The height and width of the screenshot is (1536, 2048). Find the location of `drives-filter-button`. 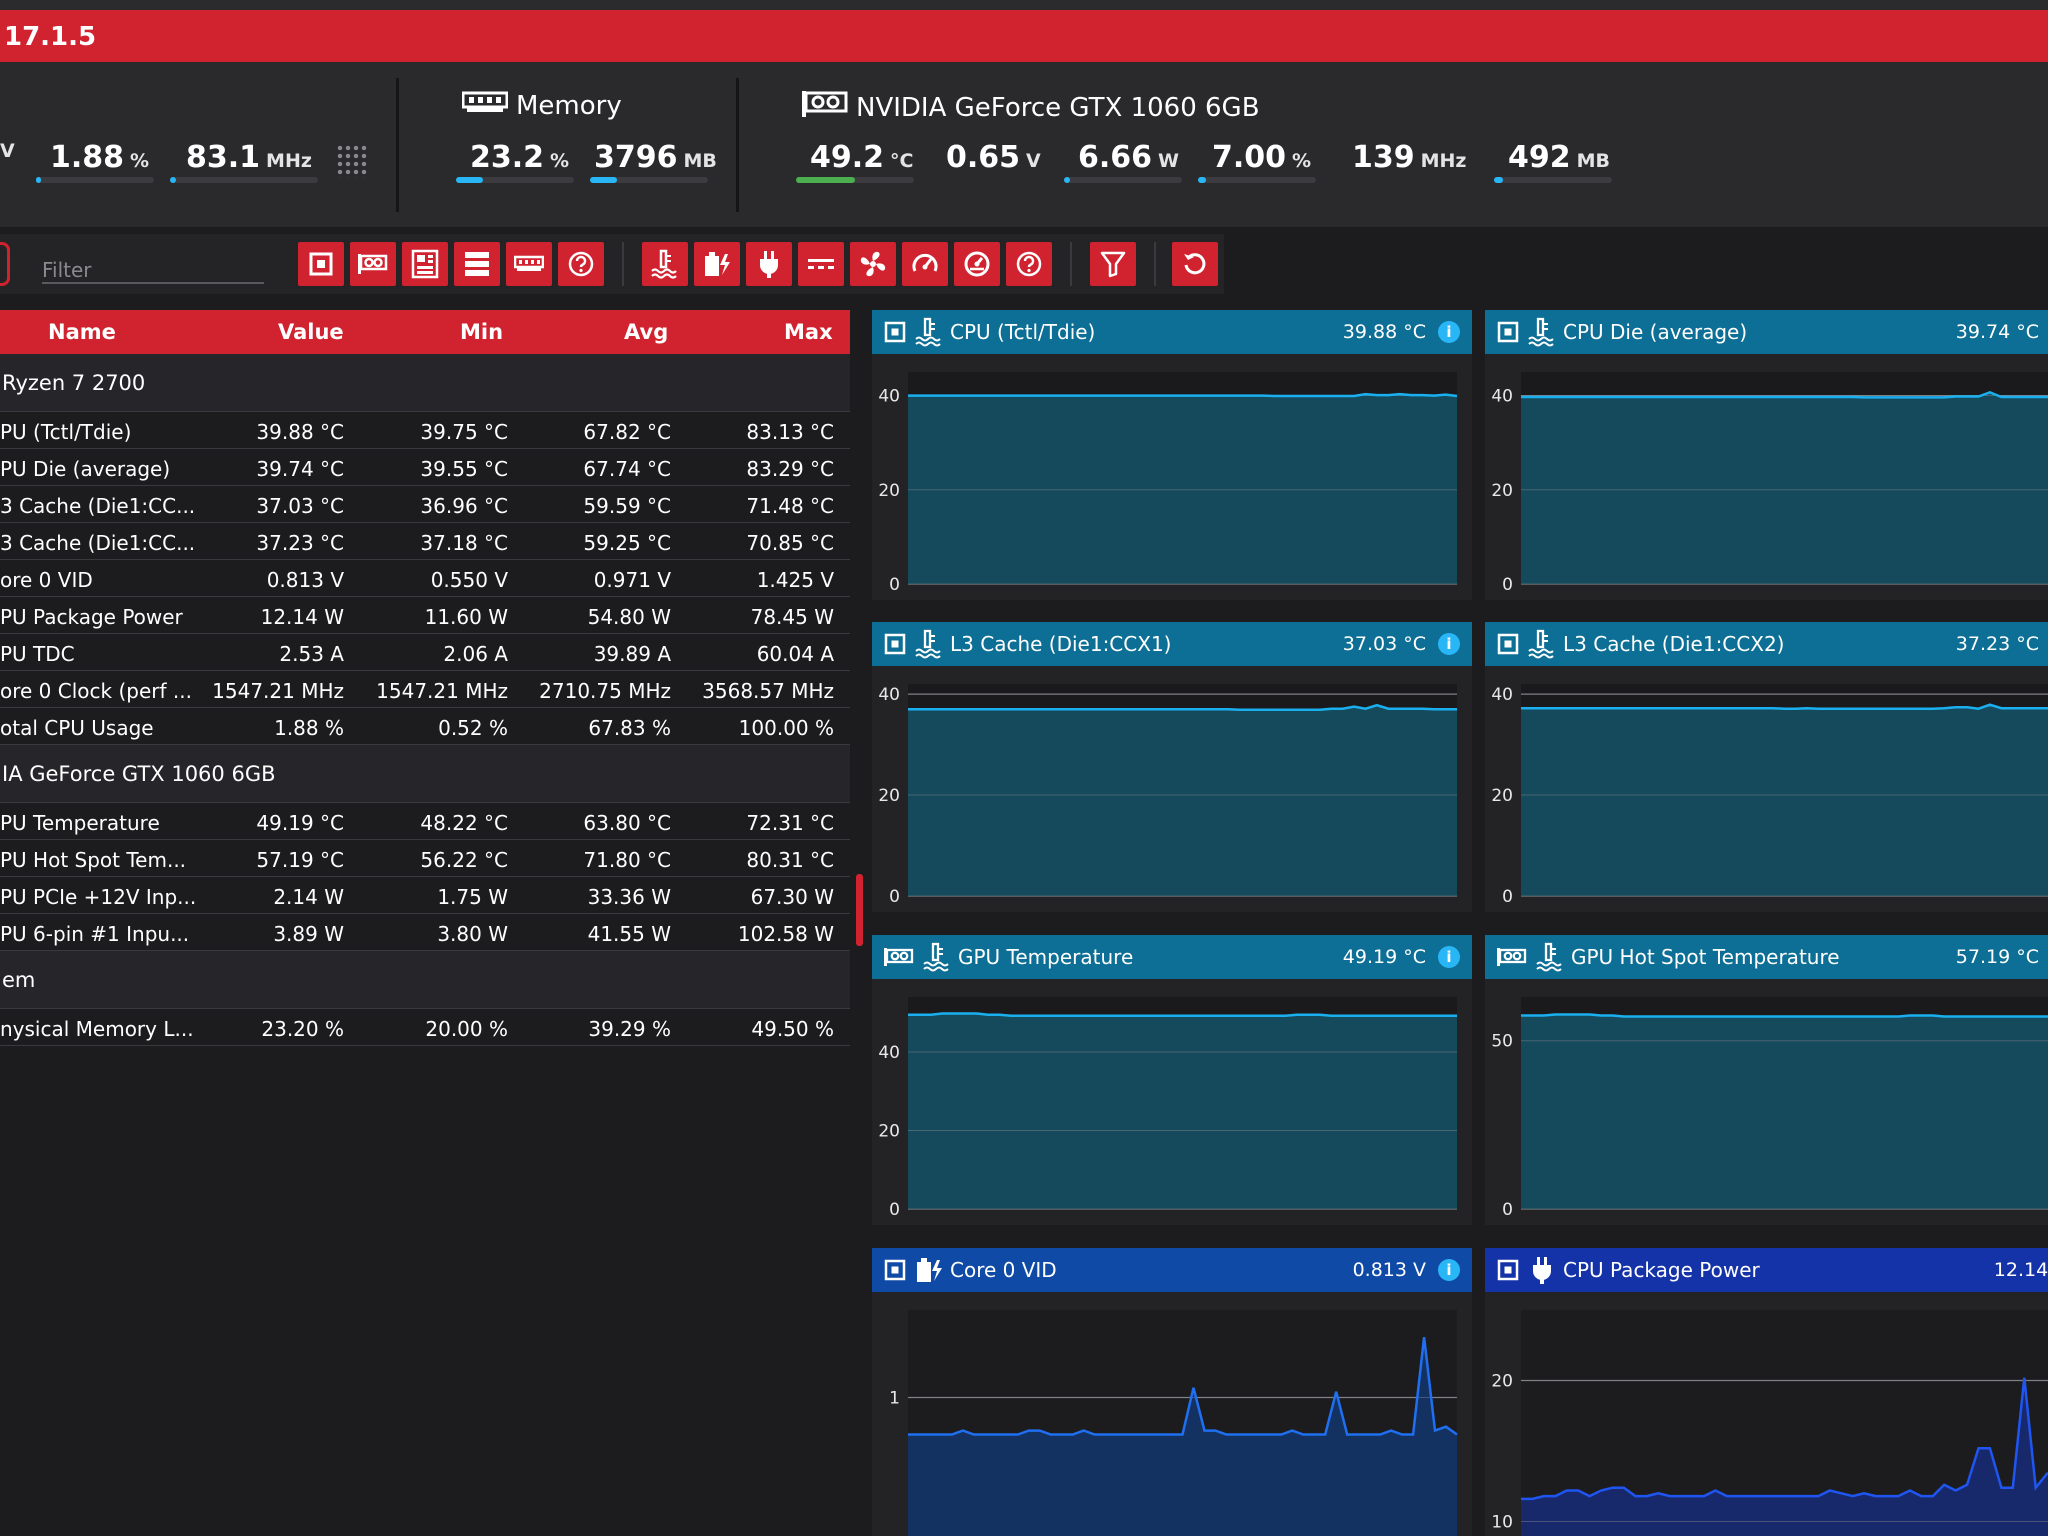

drives-filter-button is located at coordinates (477, 264).